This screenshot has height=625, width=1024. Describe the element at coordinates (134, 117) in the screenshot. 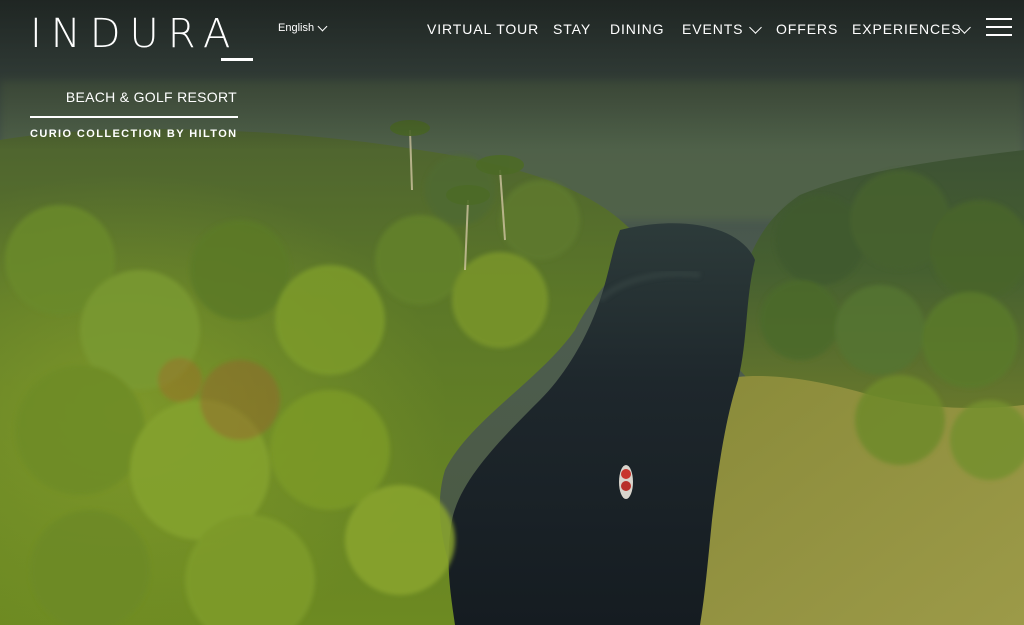

I see `logo-divider` at that location.